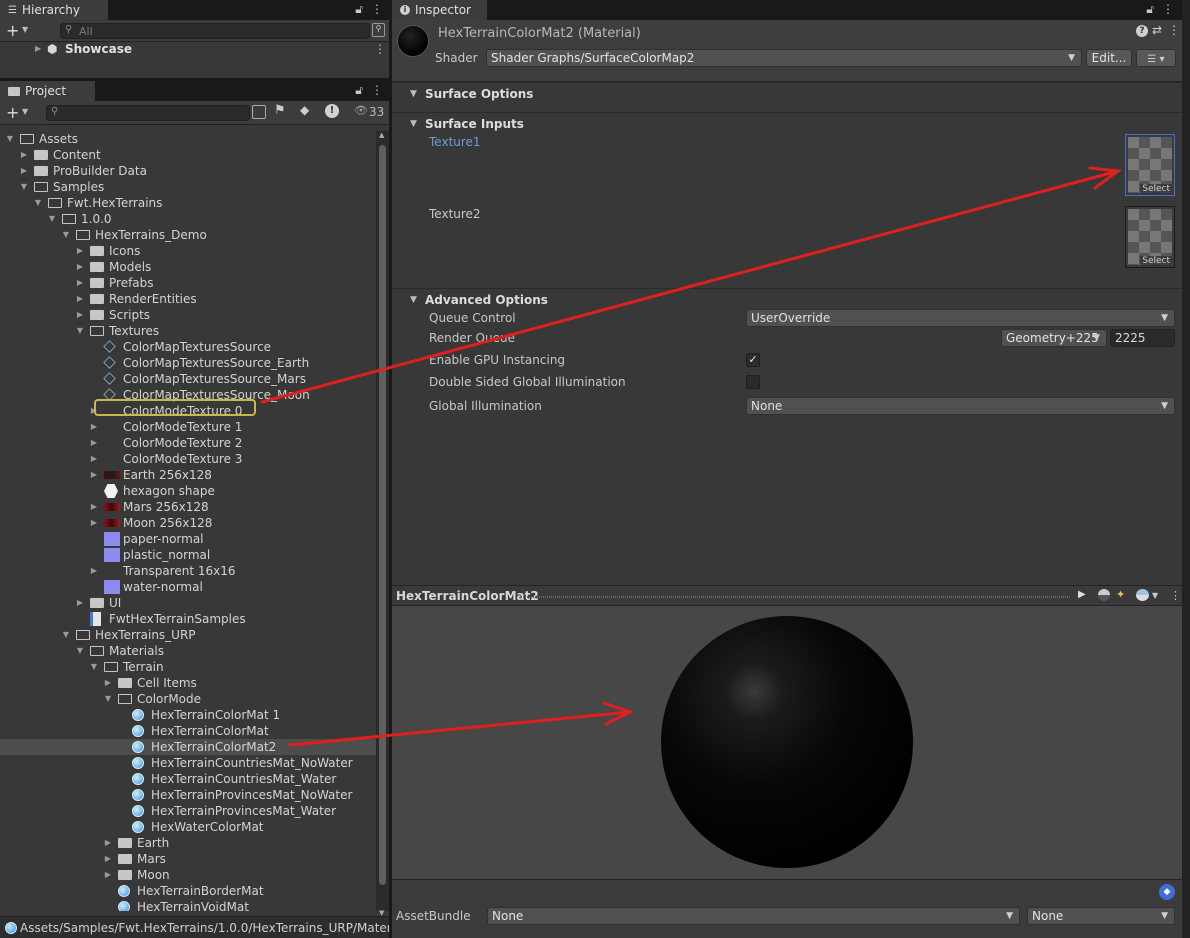 Image resolution: width=1190 pixels, height=938 pixels. What do you see at coordinates (1167, 892) in the screenshot?
I see `asset-label-icon: ◆` at bounding box center [1167, 892].